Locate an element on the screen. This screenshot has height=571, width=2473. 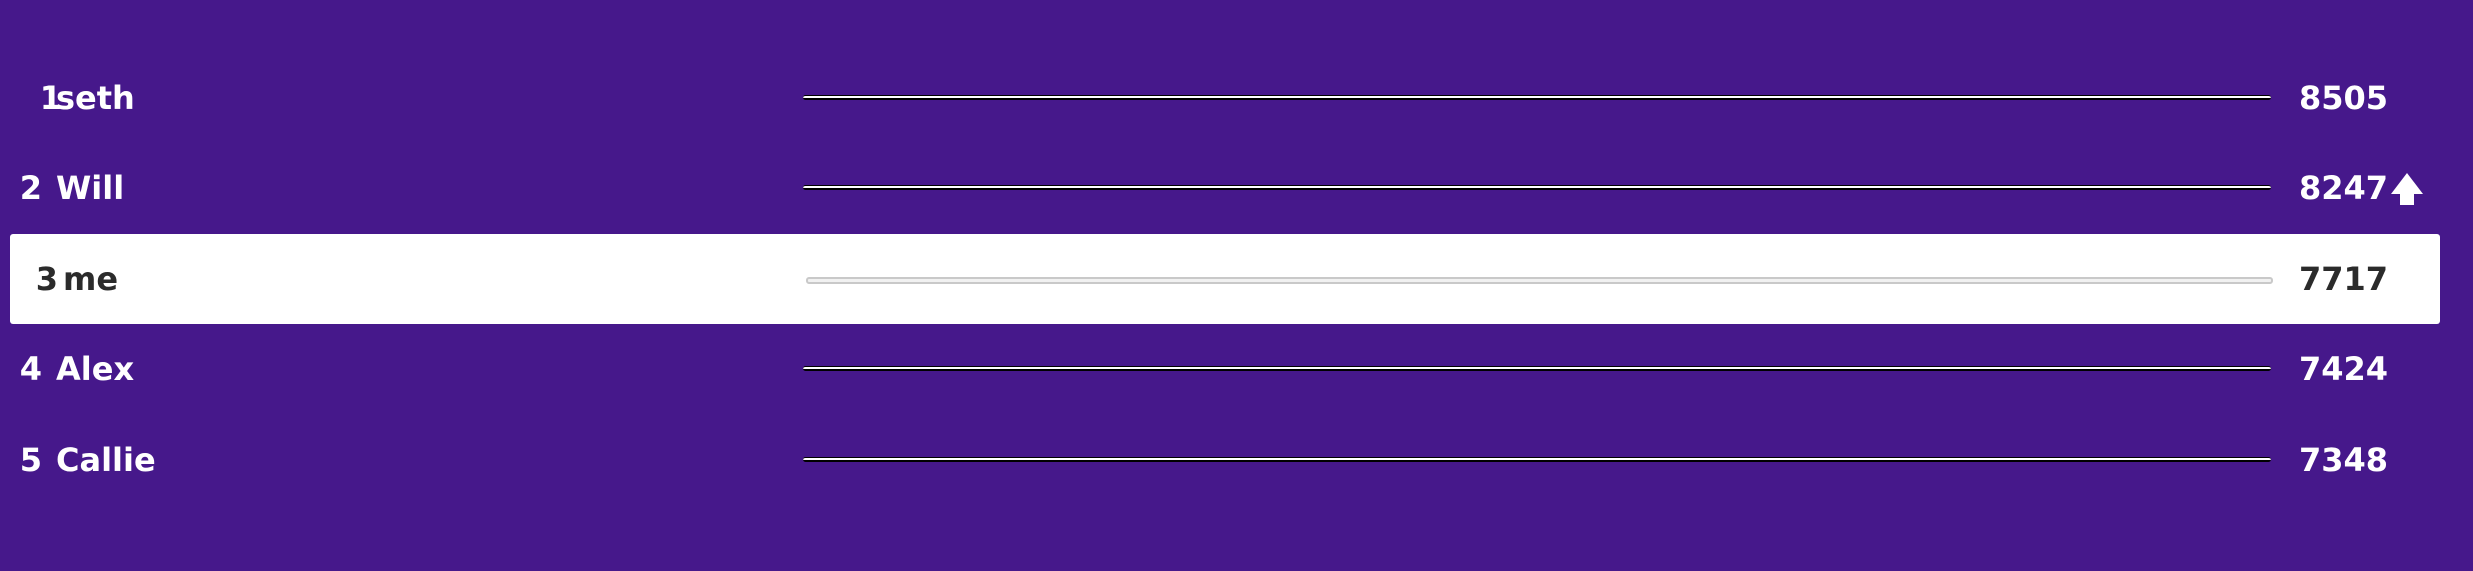
player-score: 7348 is located at coordinates (2343, 460).